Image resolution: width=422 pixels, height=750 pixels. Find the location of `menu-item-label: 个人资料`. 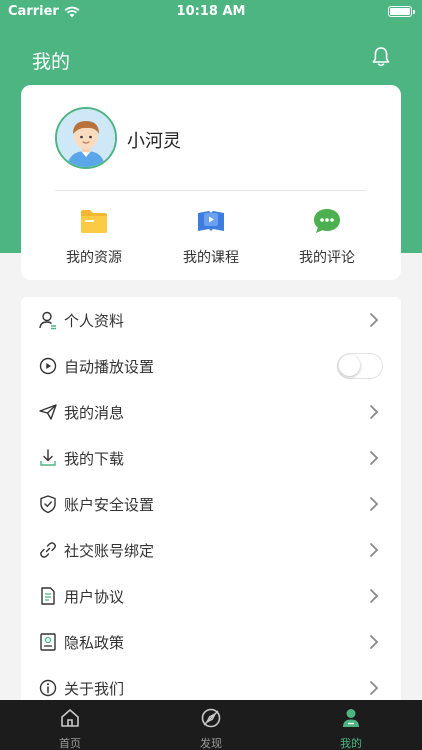

menu-item-label: 个人资料 is located at coordinates (94, 320).